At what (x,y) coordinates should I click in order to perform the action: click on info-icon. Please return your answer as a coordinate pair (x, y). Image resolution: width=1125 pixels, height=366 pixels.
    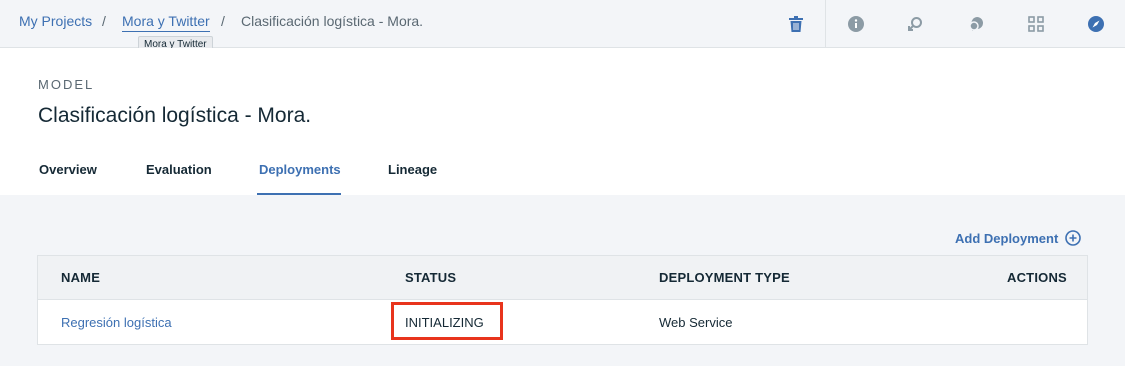
    Looking at the image, I should click on (856, 24).